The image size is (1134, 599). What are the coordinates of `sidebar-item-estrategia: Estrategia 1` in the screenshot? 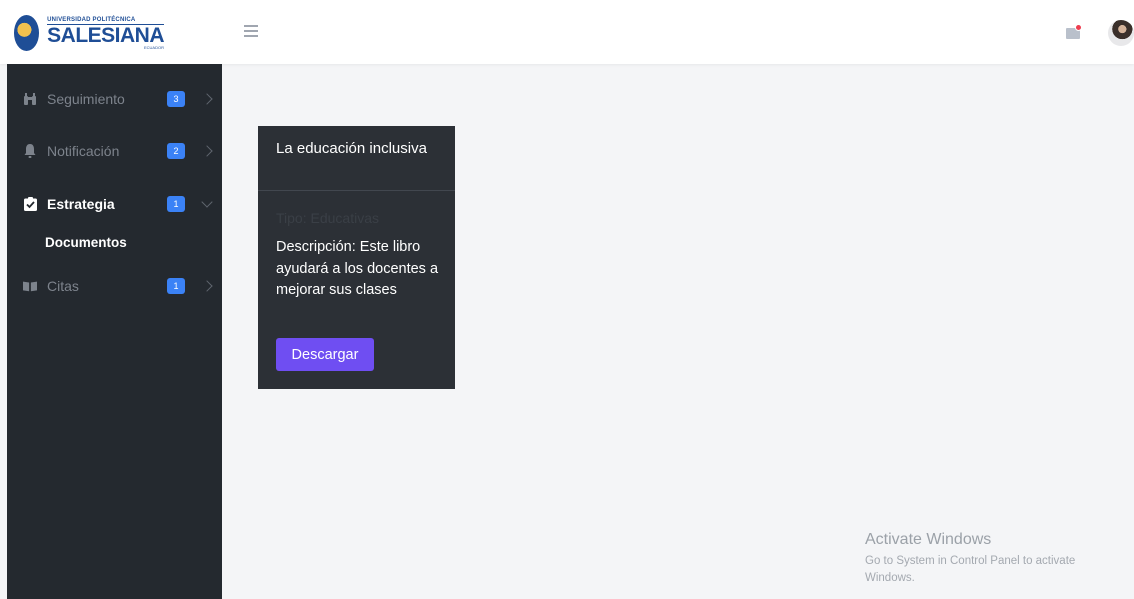 It's located at (114, 204).